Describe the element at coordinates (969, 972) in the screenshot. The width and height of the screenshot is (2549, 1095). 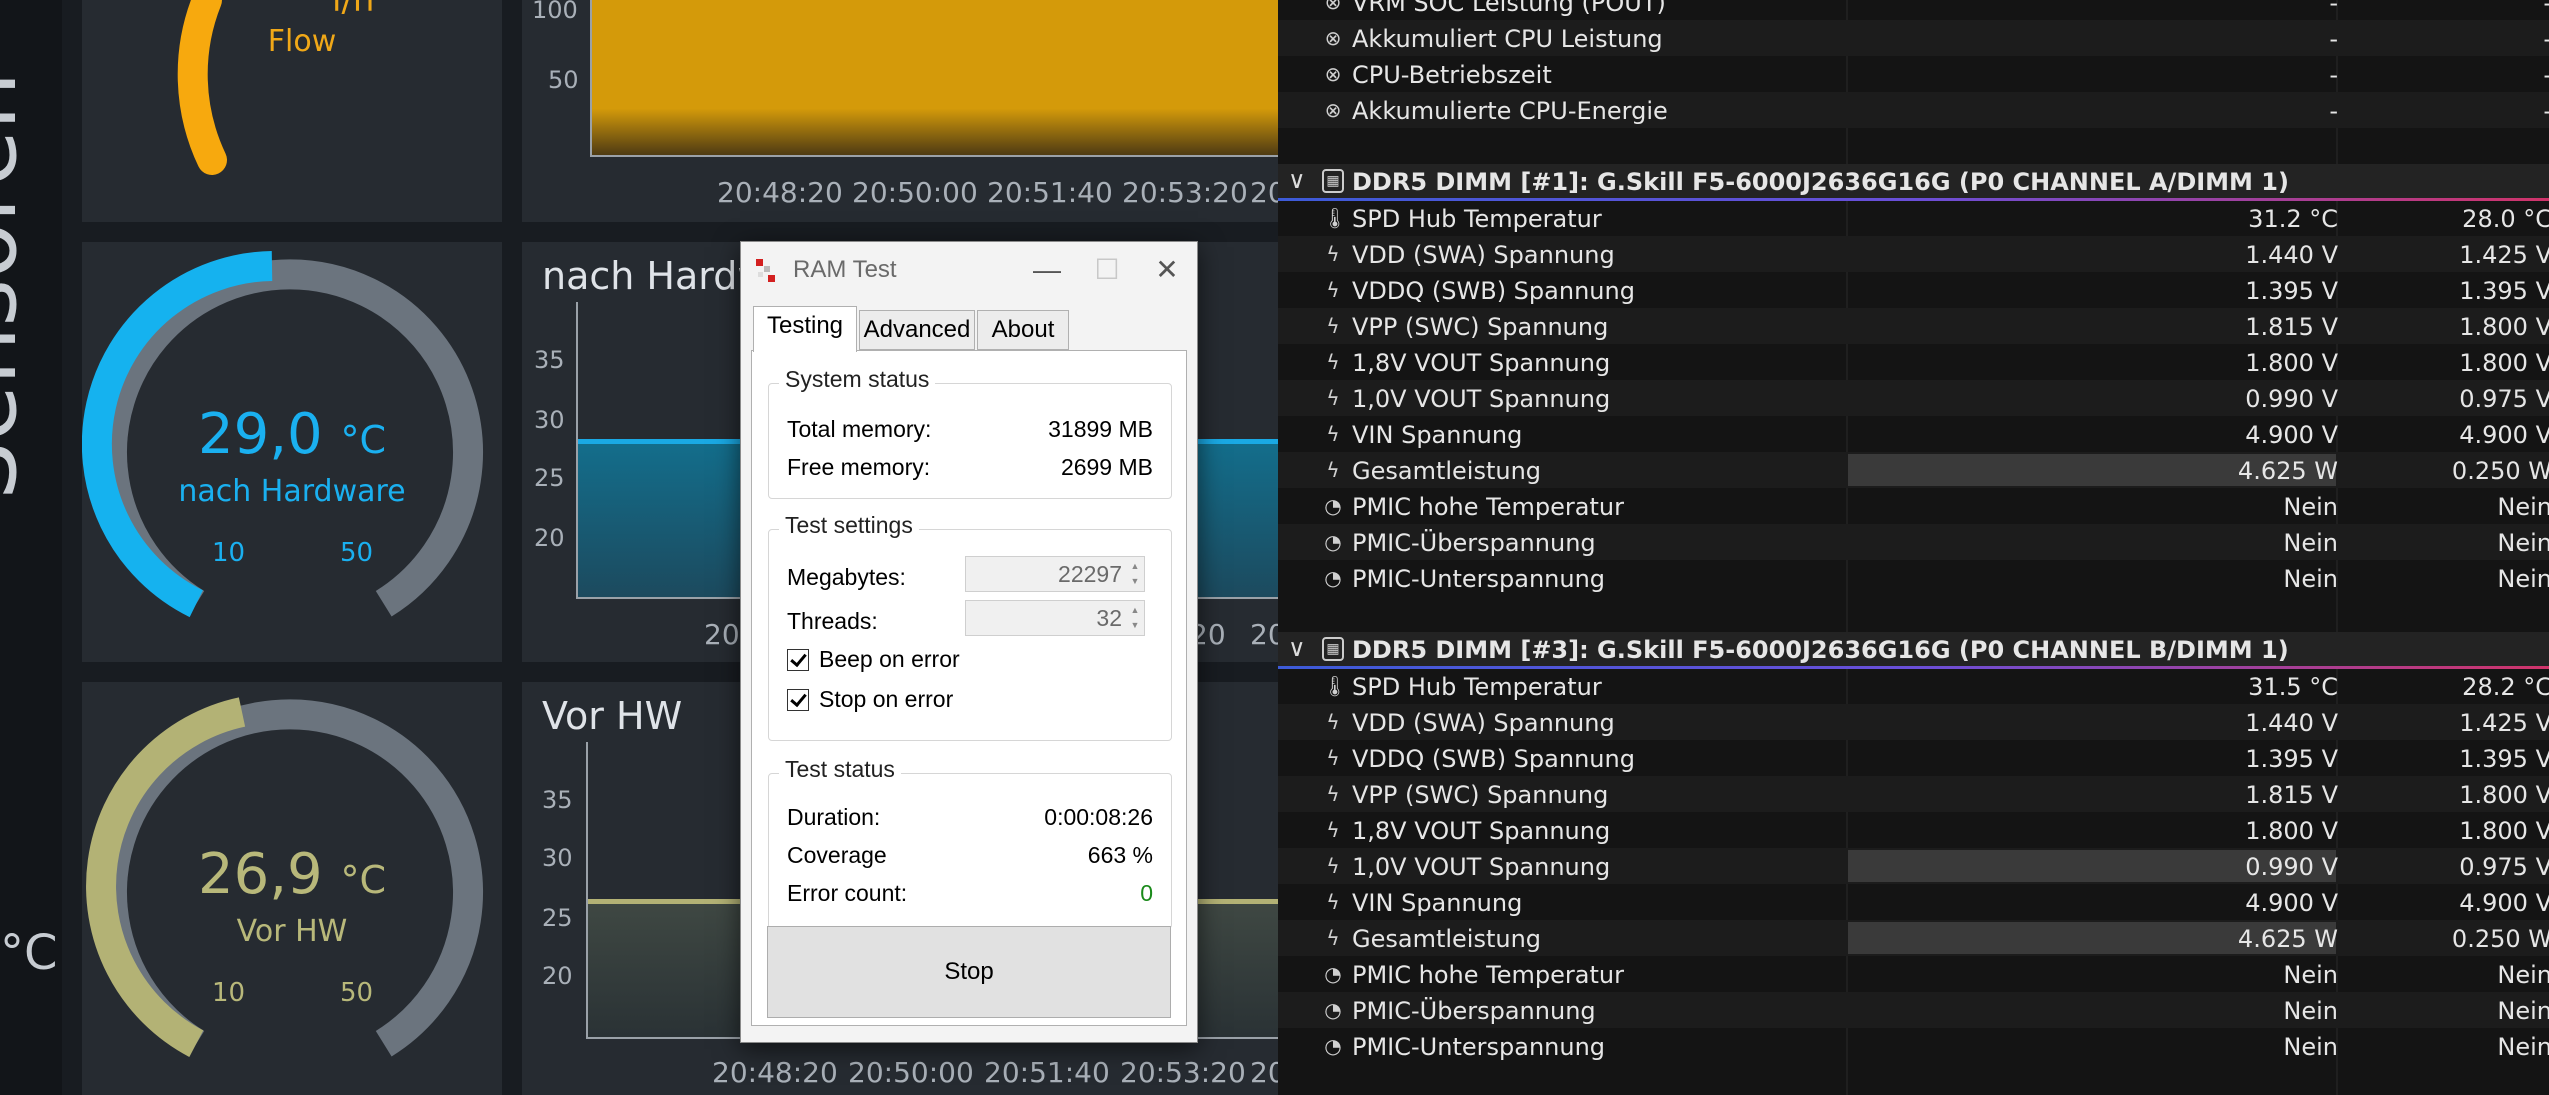
I see `stop-button: Stop` at that location.